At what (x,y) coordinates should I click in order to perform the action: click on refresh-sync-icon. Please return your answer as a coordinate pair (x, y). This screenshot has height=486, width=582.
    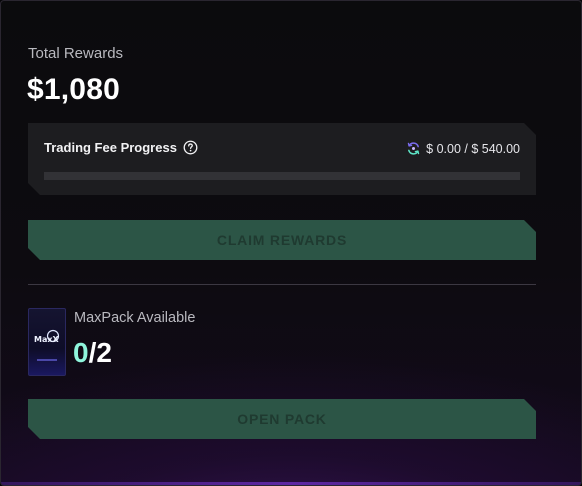
    Looking at the image, I should click on (413, 148).